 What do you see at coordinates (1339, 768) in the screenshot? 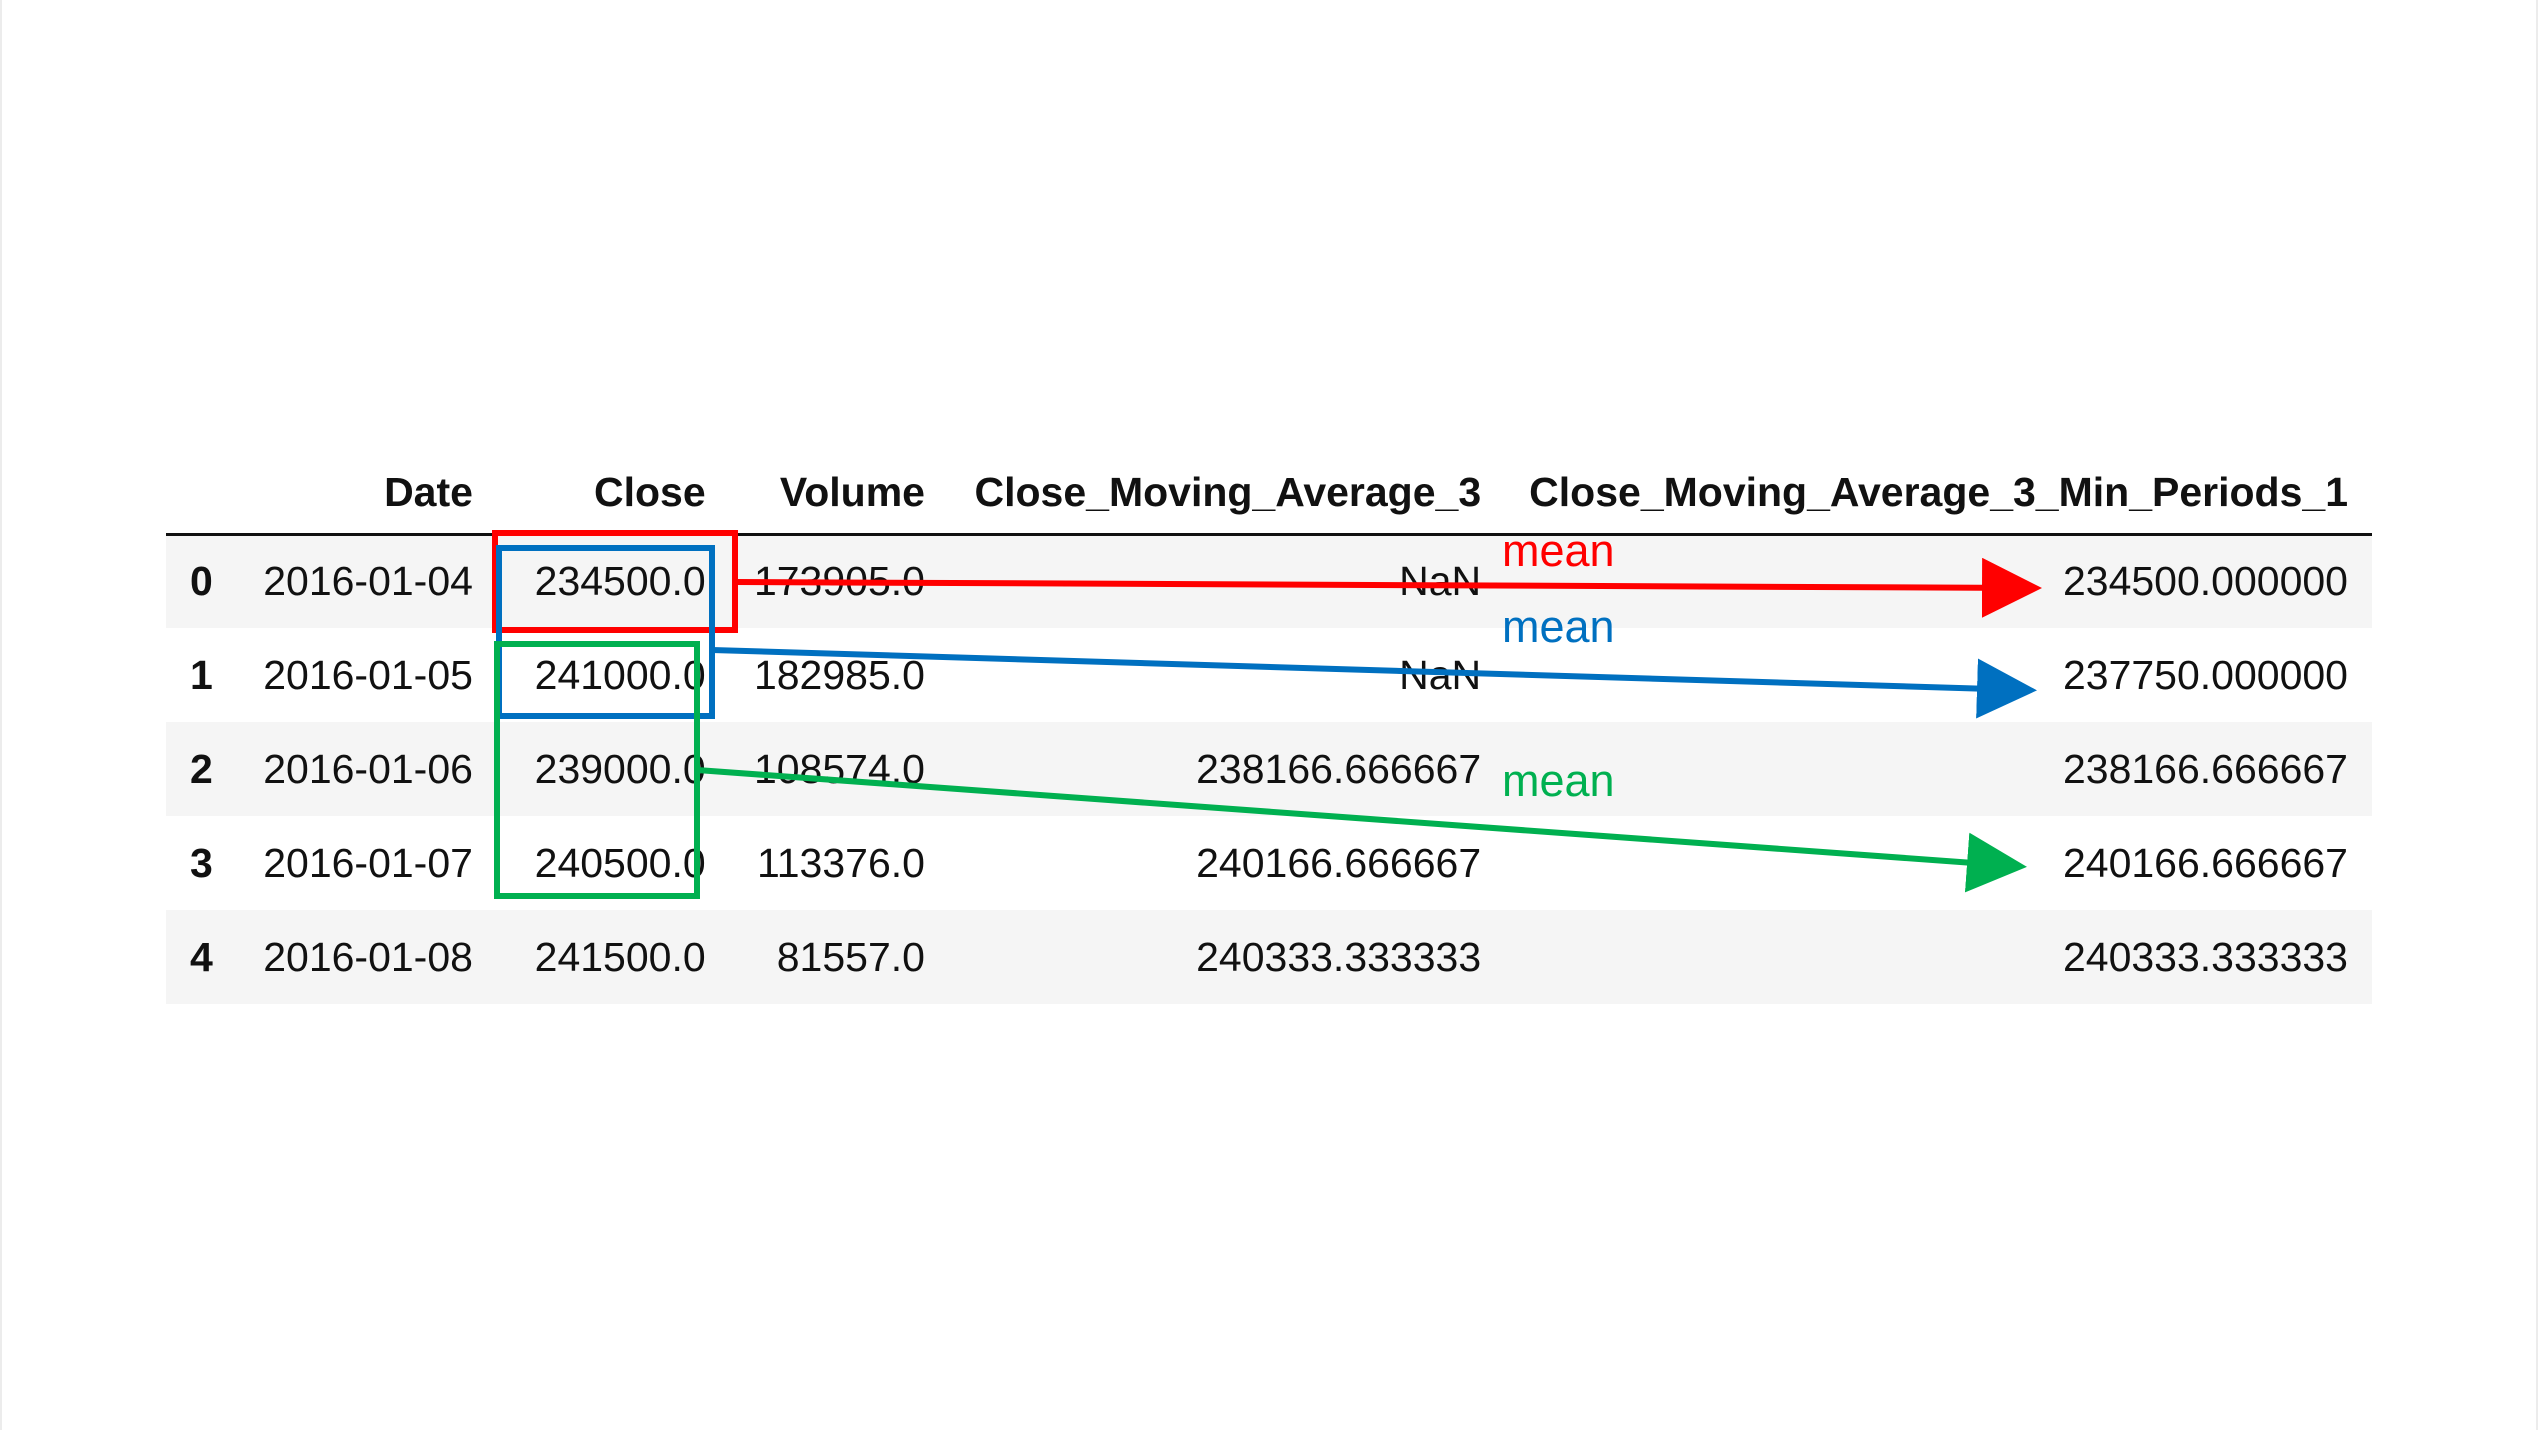
I see `cell-ma3: 238166.666667` at bounding box center [1339, 768].